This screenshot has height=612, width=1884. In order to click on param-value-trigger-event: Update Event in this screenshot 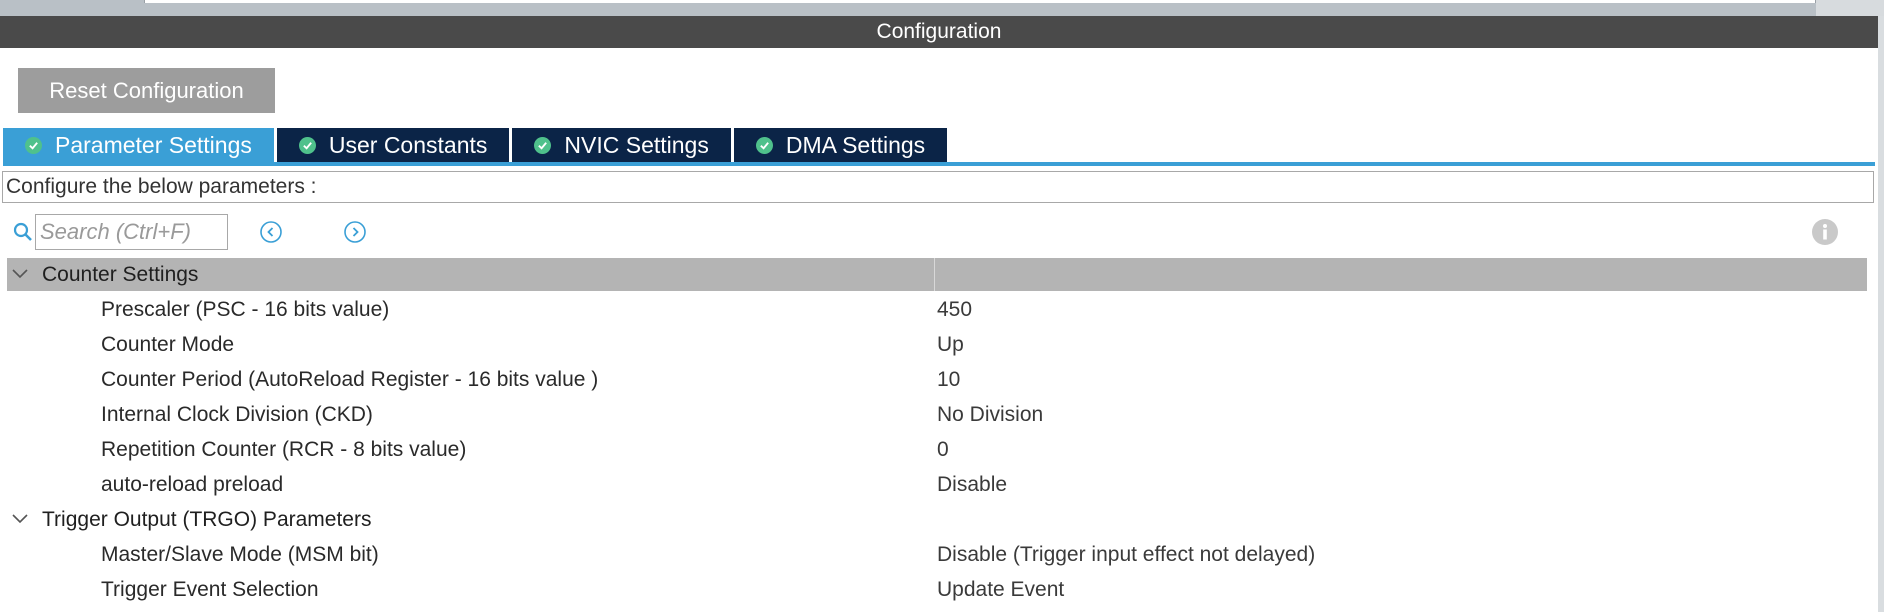, I will do `click(1000, 590)`.